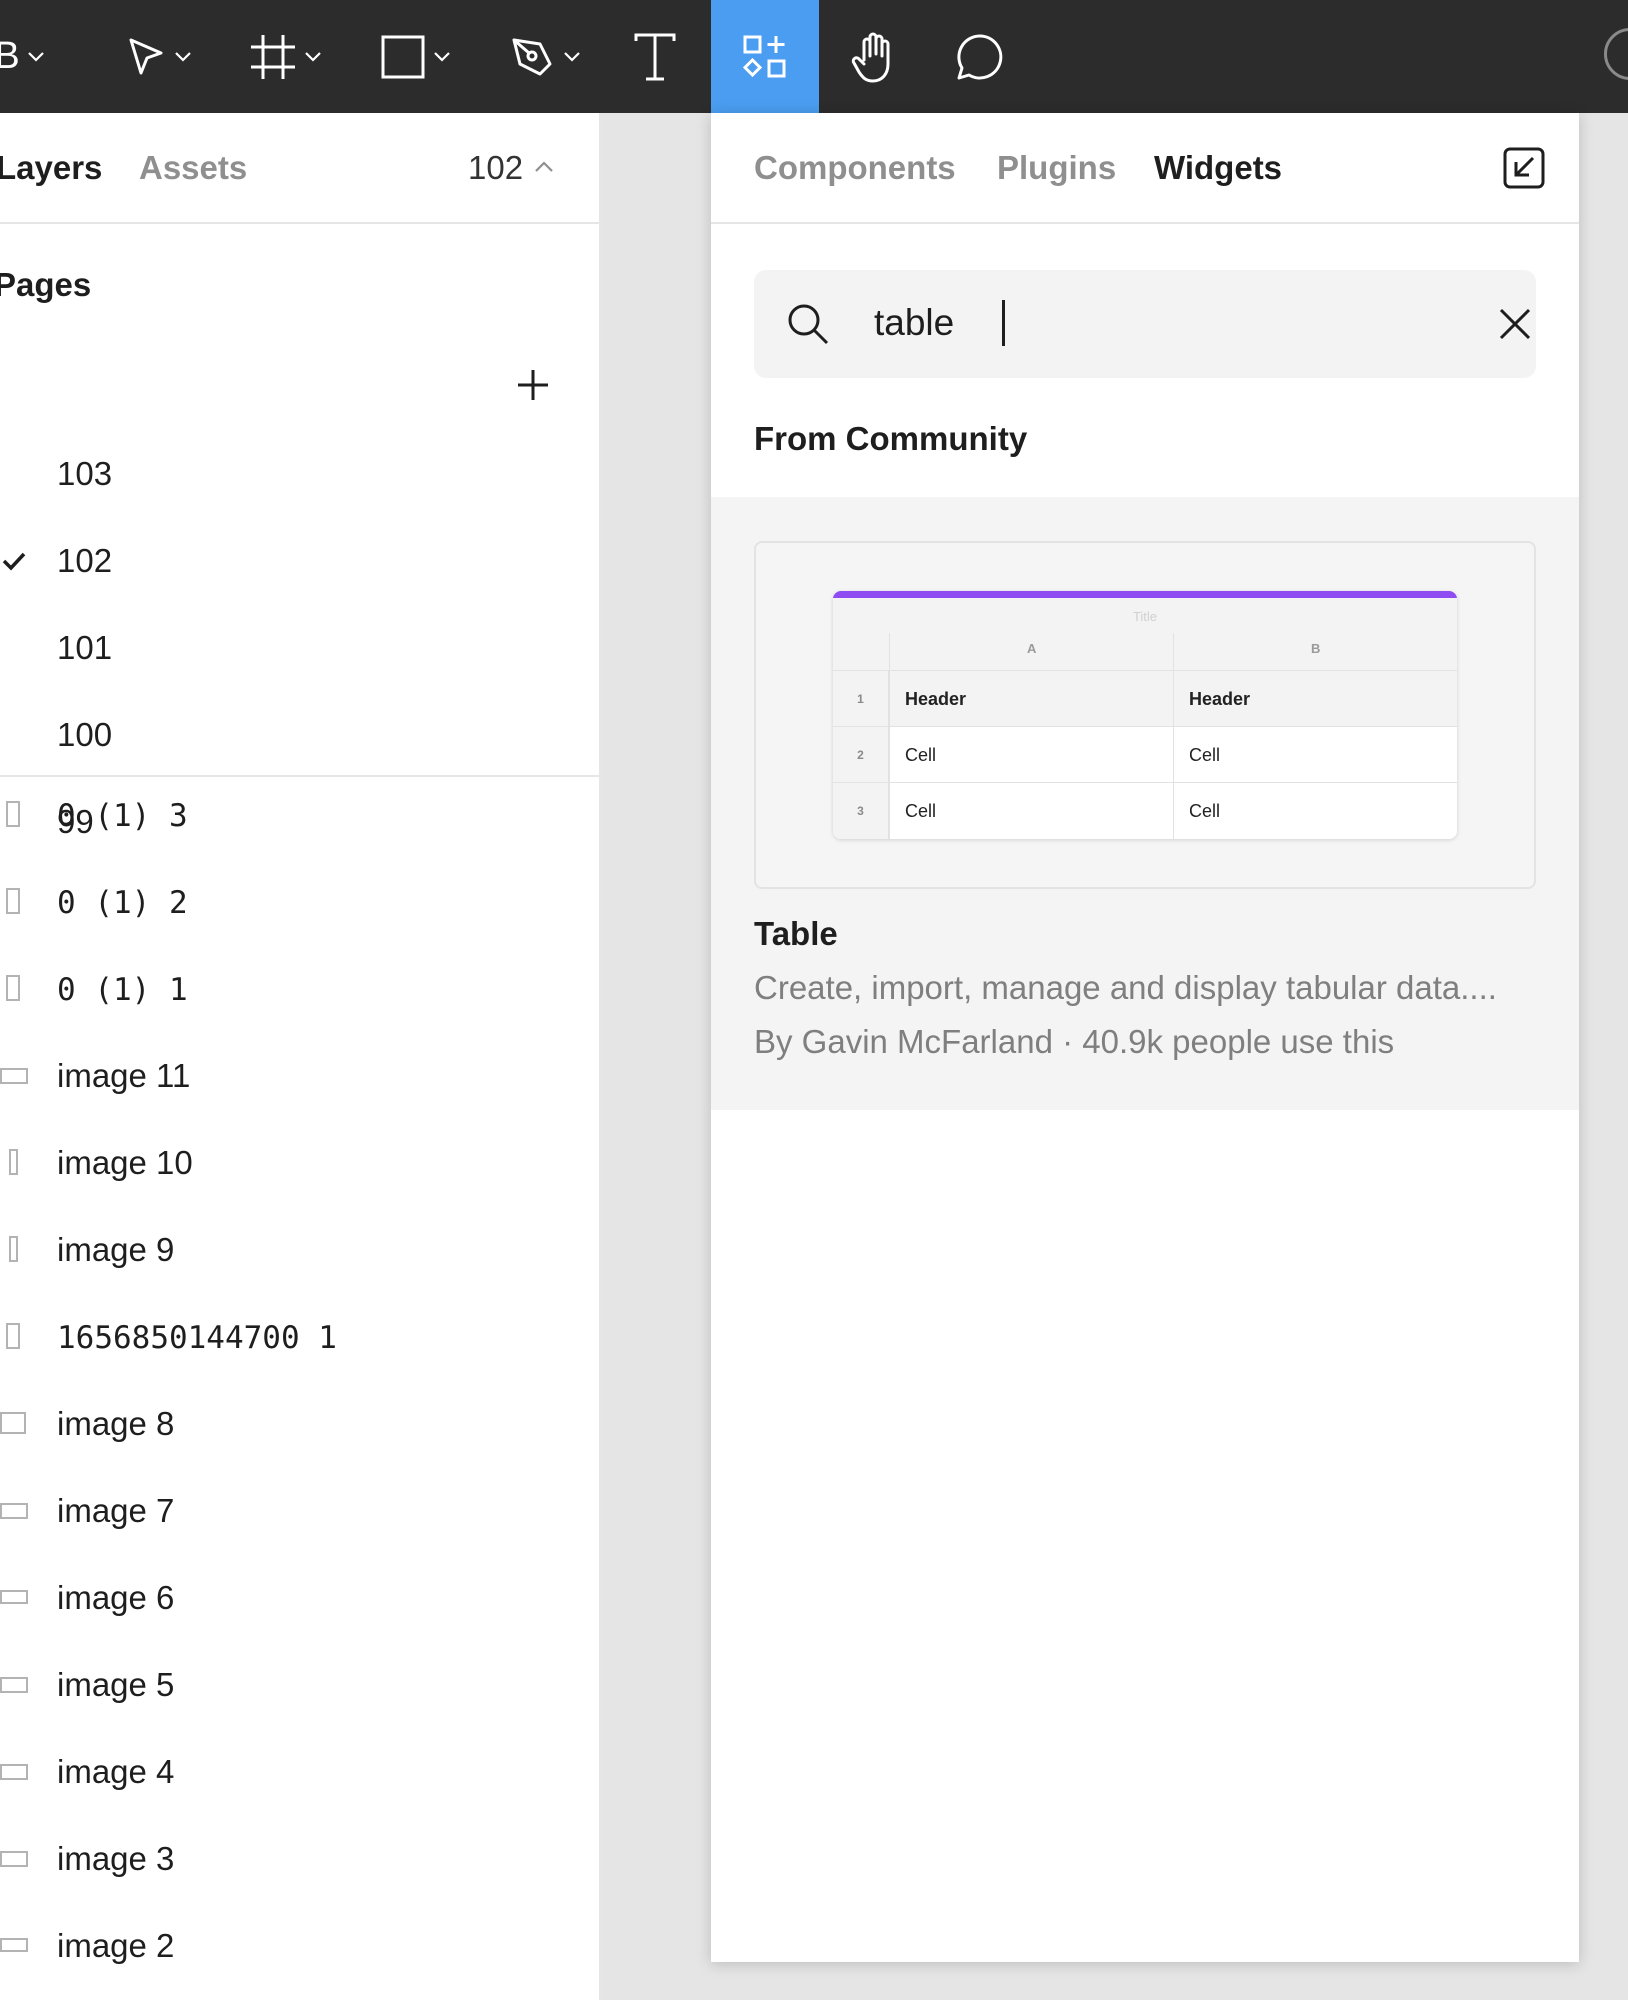 This screenshot has width=1628, height=2000. I want to click on resources-tool-button, so click(765, 56).